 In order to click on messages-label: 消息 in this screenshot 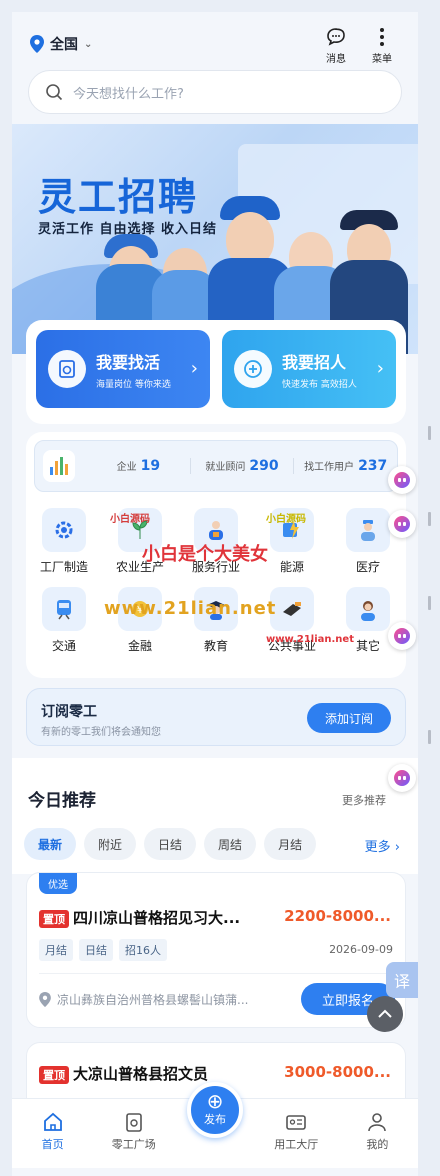, I will do `click(336, 59)`.